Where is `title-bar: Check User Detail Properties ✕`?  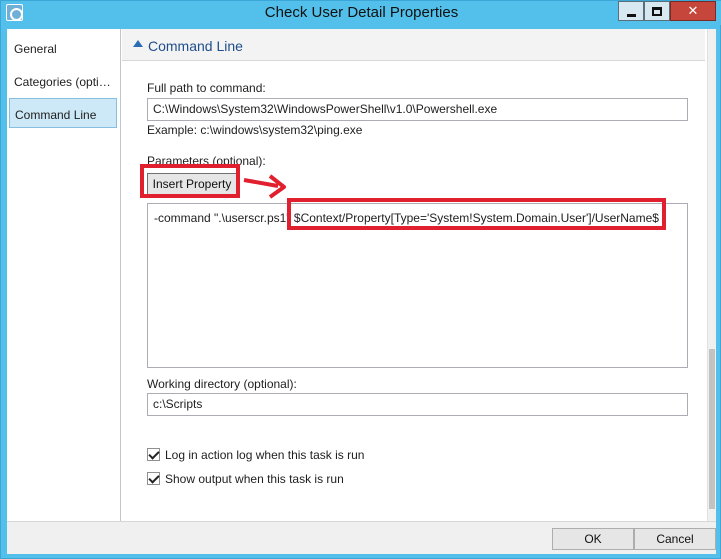
title-bar: Check User Detail Properties ✕ is located at coordinates (361, 13).